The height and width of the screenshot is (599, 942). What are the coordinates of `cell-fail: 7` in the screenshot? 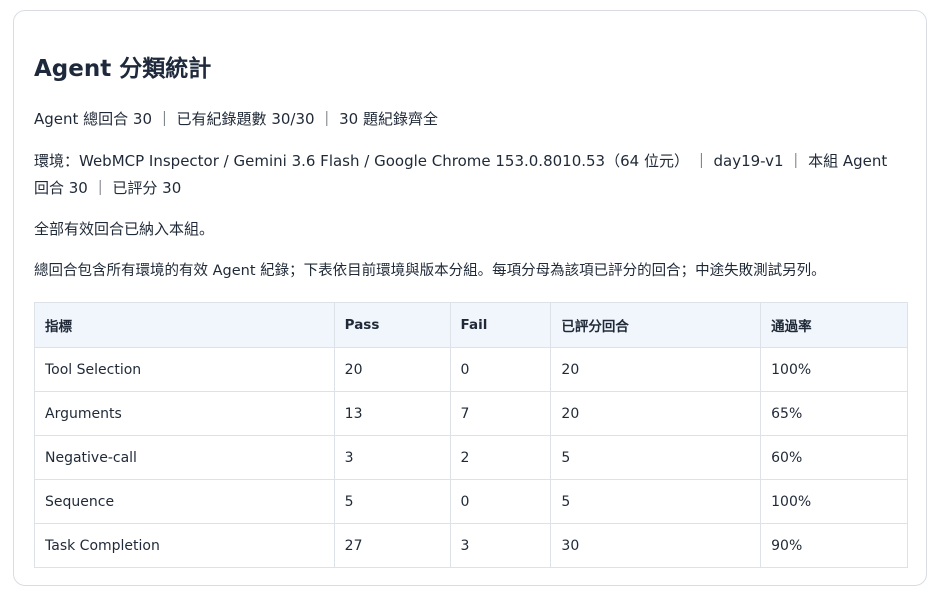 It's located at (500, 413).